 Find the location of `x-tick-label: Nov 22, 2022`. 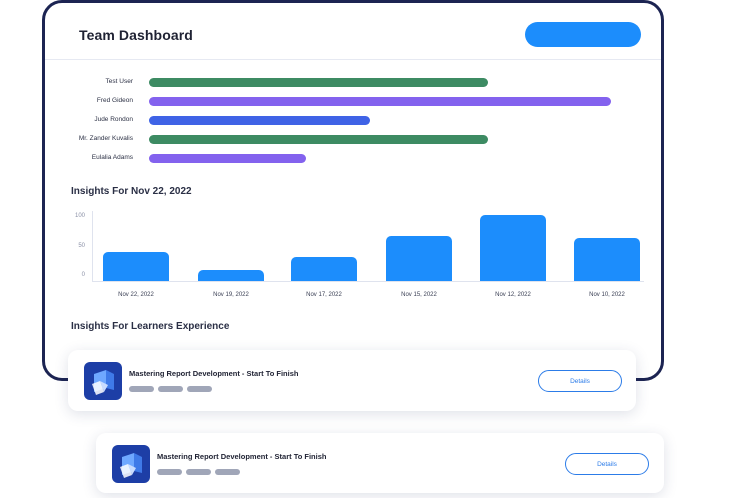

x-tick-label: Nov 22, 2022 is located at coordinates (136, 295).